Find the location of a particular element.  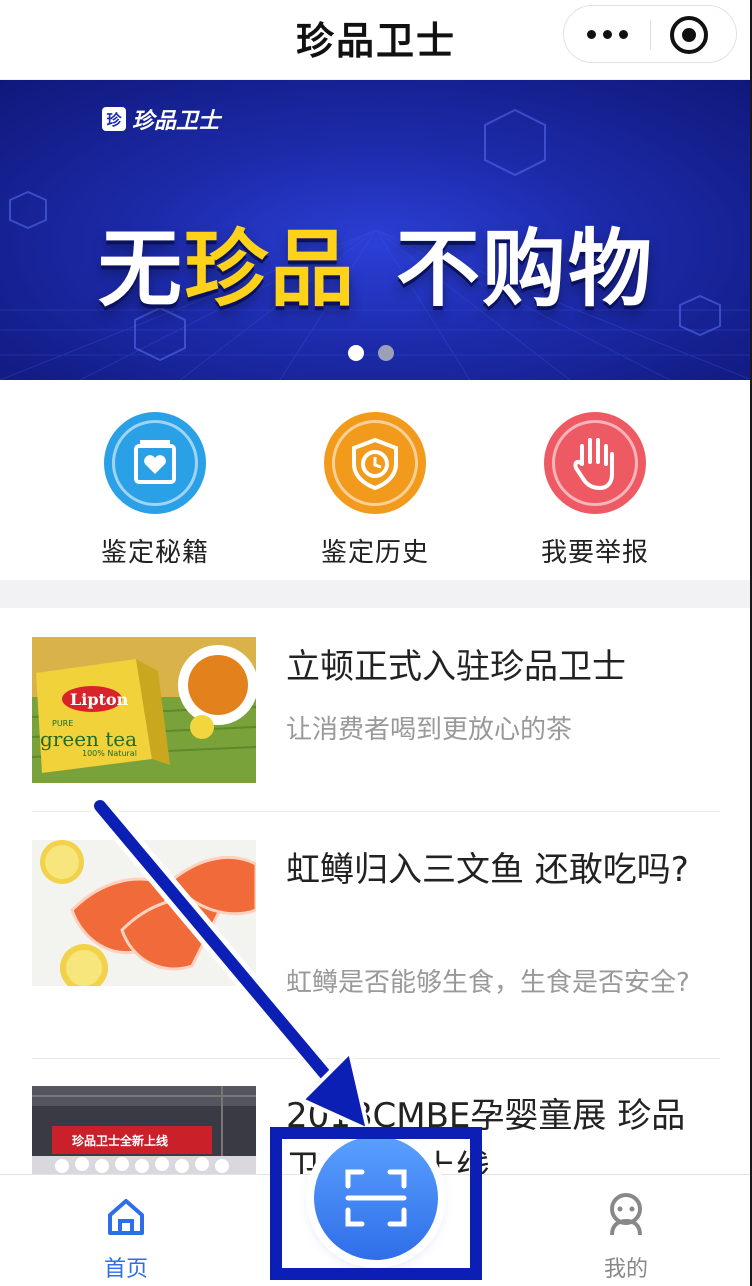

article-thumbnail: Lipton PURE green tea 100% Natural is located at coordinates (144, 710).